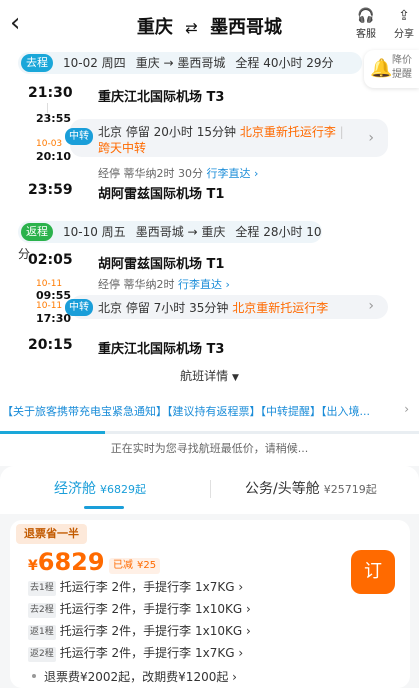 The width and height of the screenshot is (419, 688). What do you see at coordinates (49, 306) in the screenshot?
I see `inbound-transfer-departure-date: 10-11` at bounding box center [49, 306].